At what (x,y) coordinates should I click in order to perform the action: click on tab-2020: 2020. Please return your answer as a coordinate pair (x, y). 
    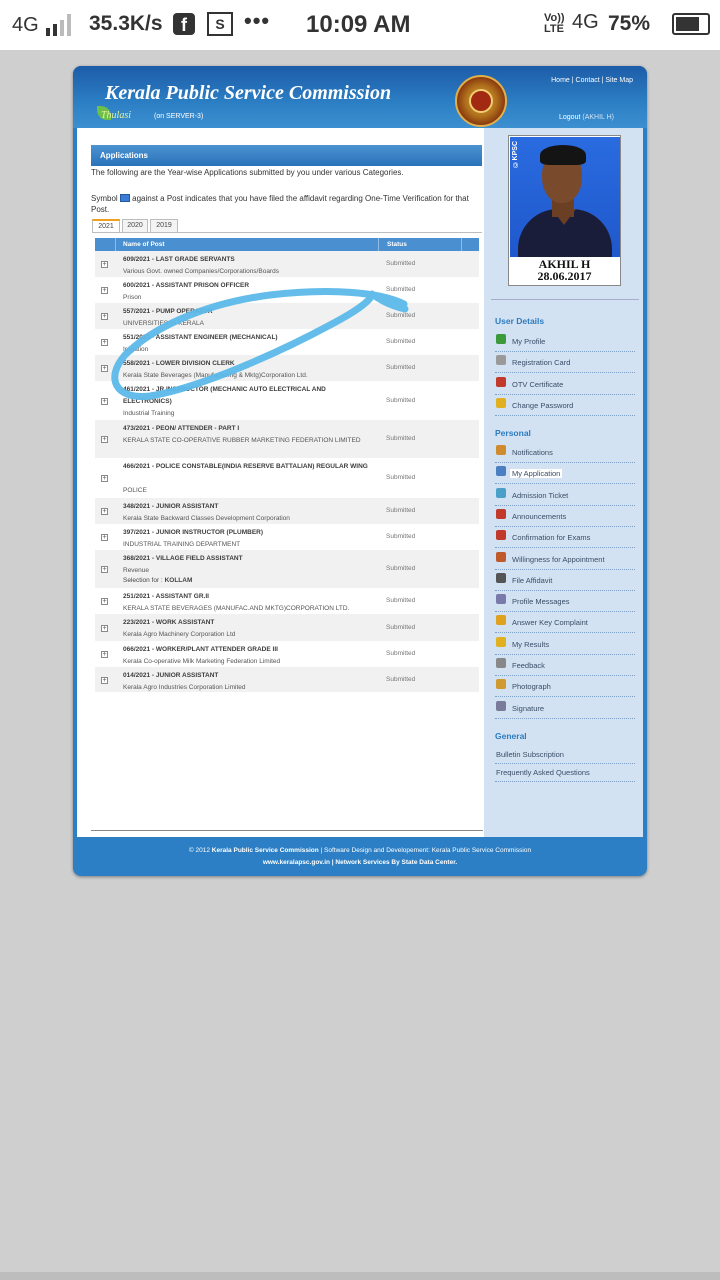
    Looking at the image, I should click on (135, 226).